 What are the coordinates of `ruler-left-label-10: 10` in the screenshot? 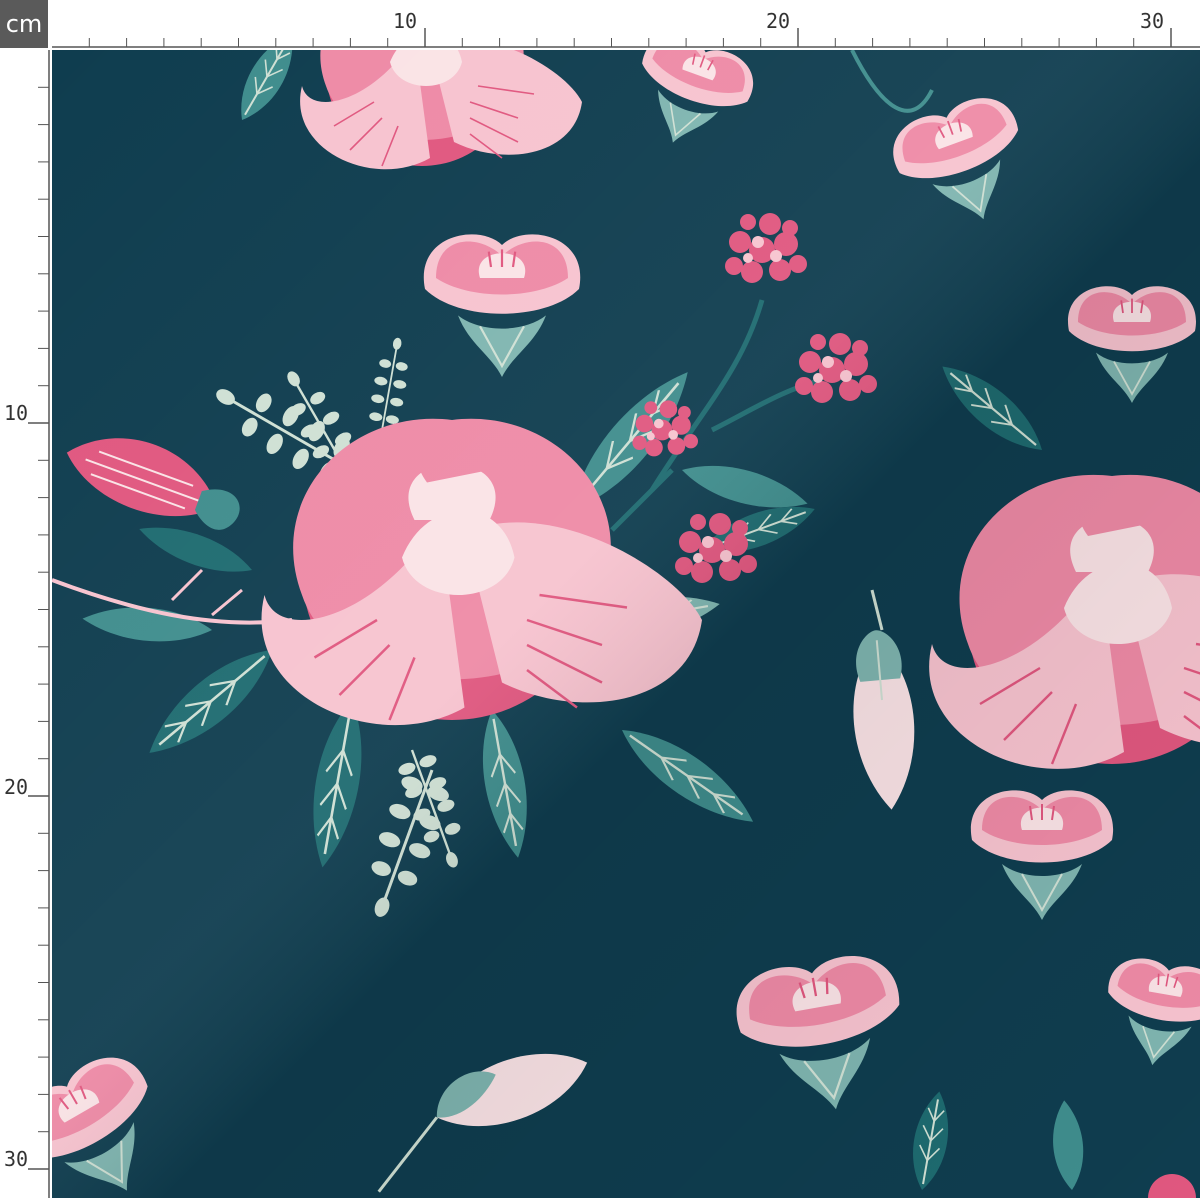 It's located at (16, 413).